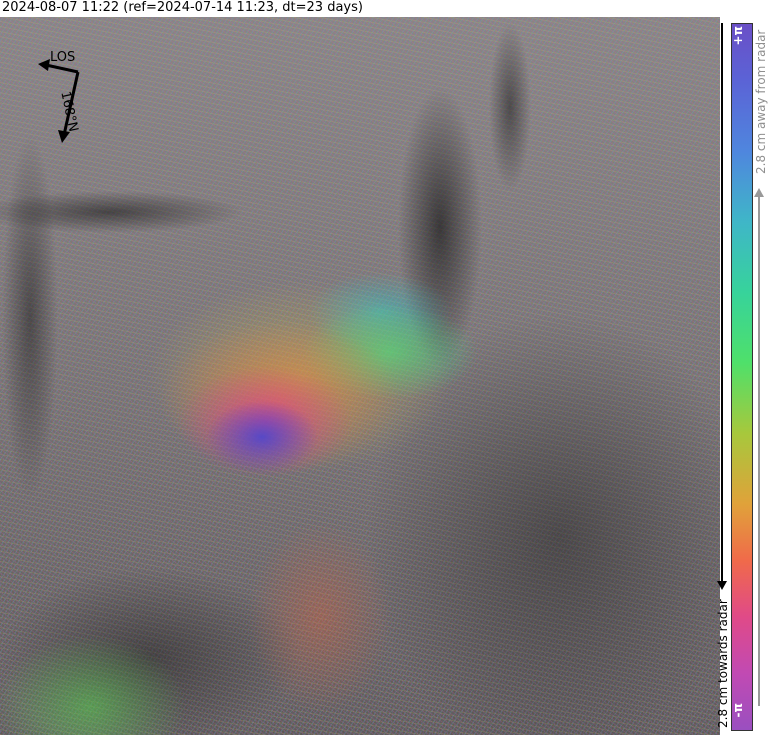 The width and height of the screenshot is (769, 735). Describe the element at coordinates (59, 101) in the screenshot. I see `compass-arrows` at that location.